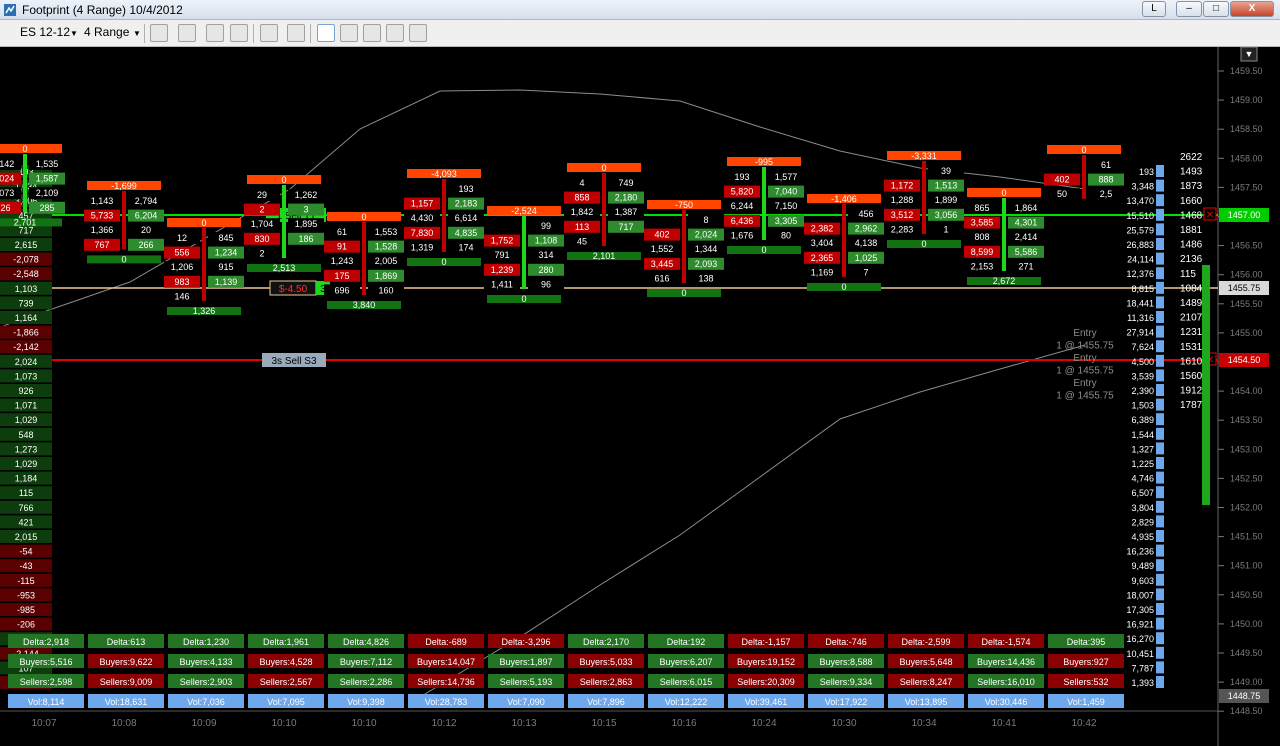  What do you see at coordinates (26, 479) in the screenshot?
I see `left-delta-value: 1,184` at bounding box center [26, 479].